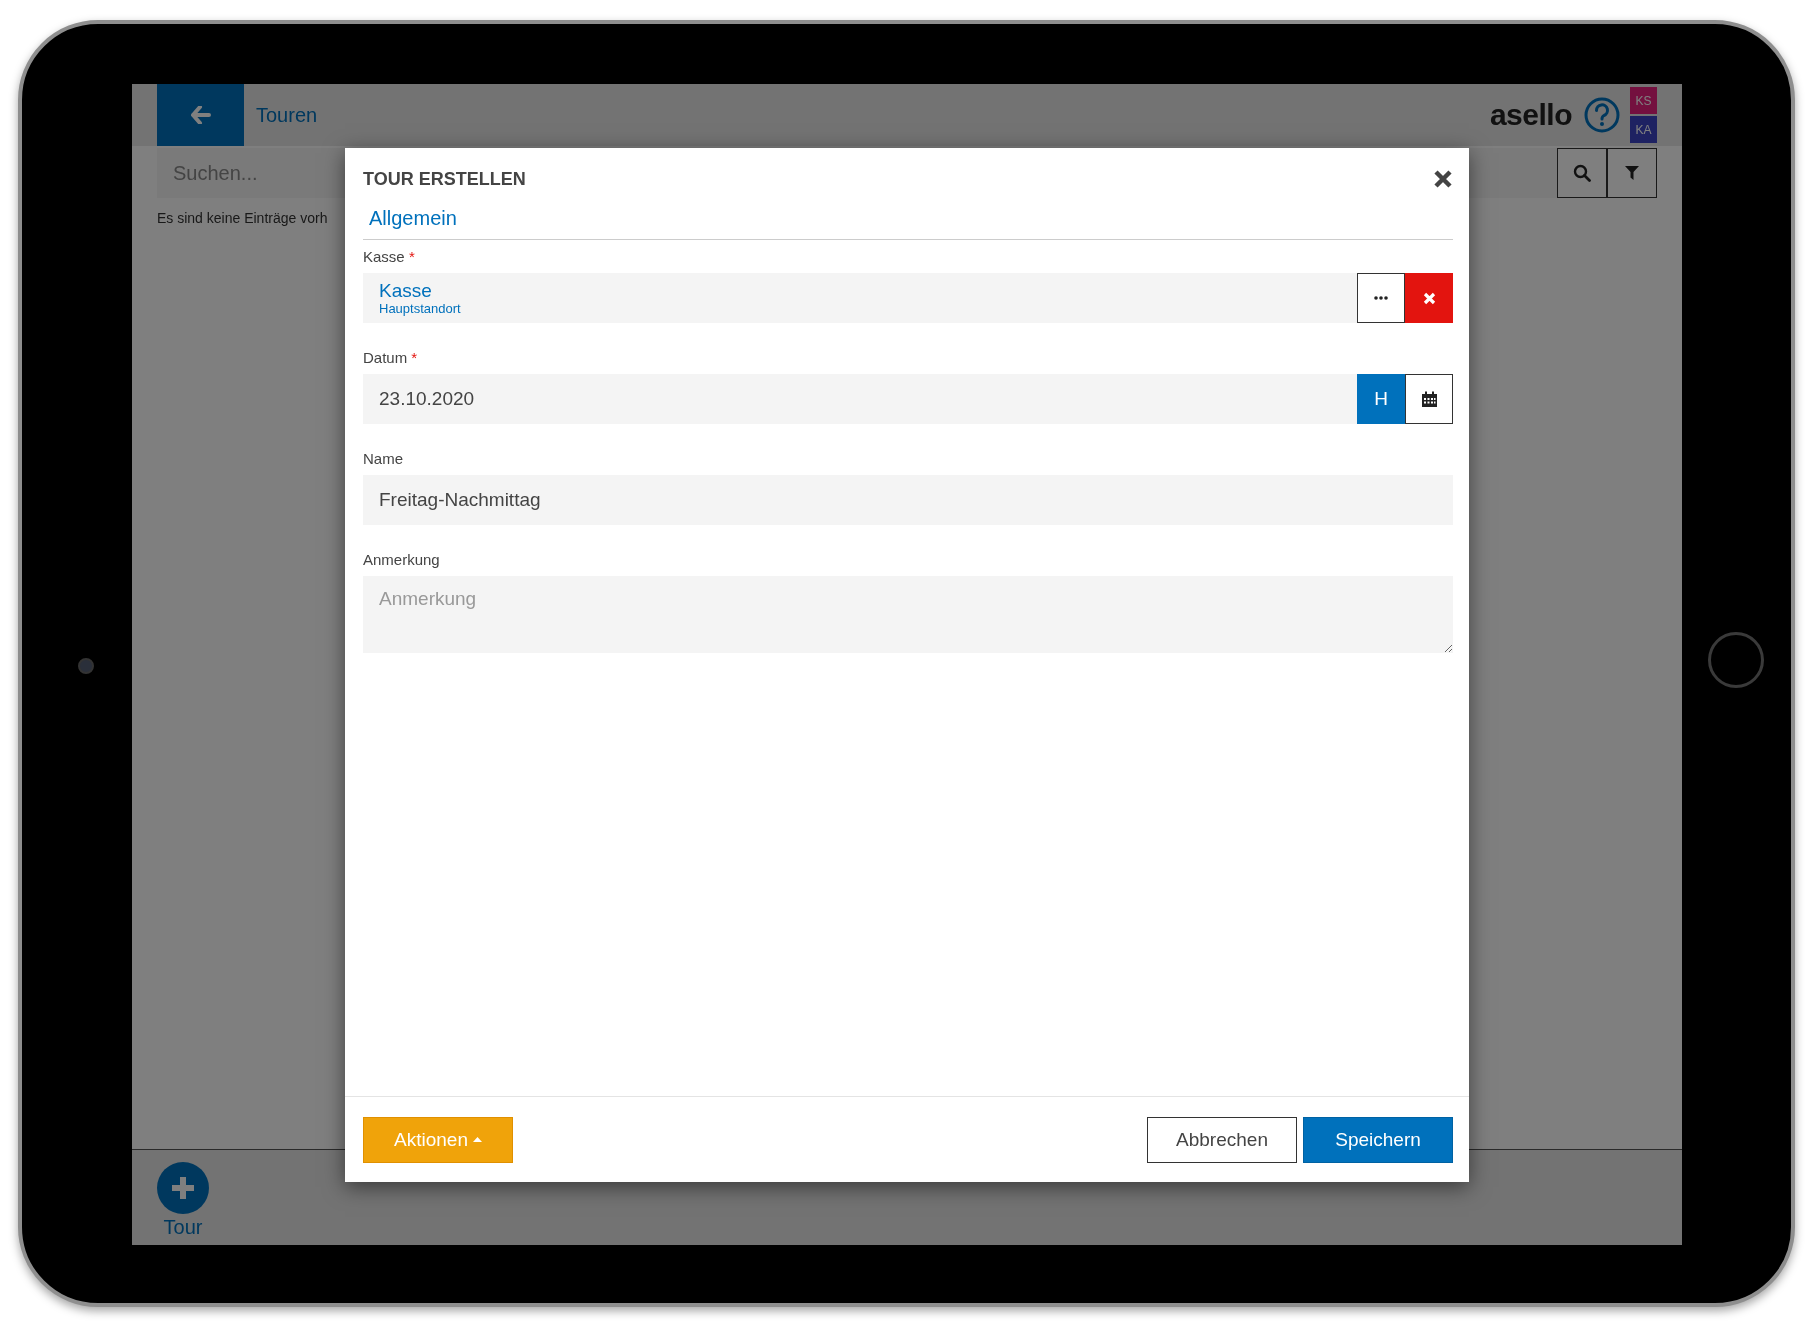 The width and height of the screenshot is (1815, 1331). What do you see at coordinates (908, 298) in the screenshot?
I see `lookup-field: Kasse Hauptstandort` at bounding box center [908, 298].